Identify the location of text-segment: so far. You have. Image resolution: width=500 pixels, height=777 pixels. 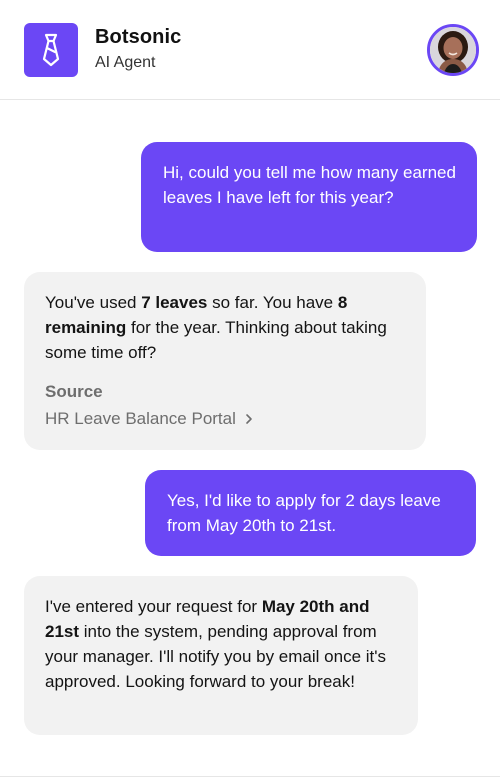
(272, 302).